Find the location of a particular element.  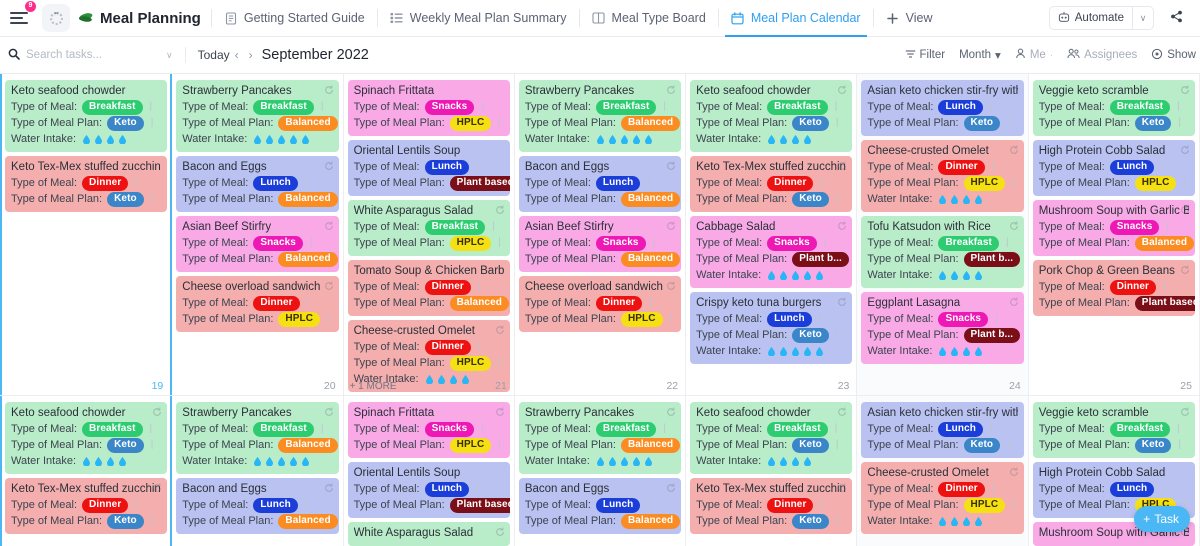

me-filter-button: Me · is located at coordinates (1034, 55).